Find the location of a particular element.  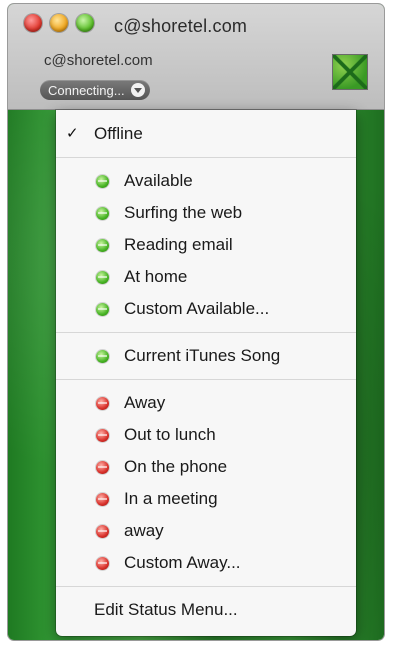

menu-item-label: away is located at coordinates (144, 530).